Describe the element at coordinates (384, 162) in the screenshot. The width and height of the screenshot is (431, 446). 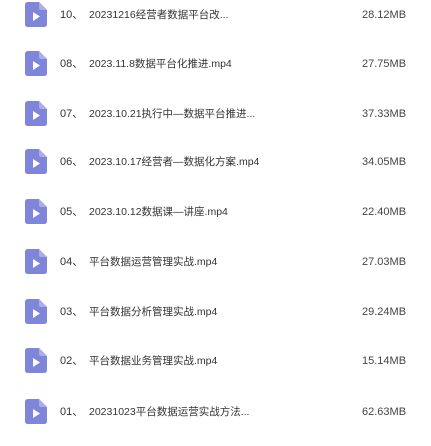
I see `file-size: 34.05MB` at that location.